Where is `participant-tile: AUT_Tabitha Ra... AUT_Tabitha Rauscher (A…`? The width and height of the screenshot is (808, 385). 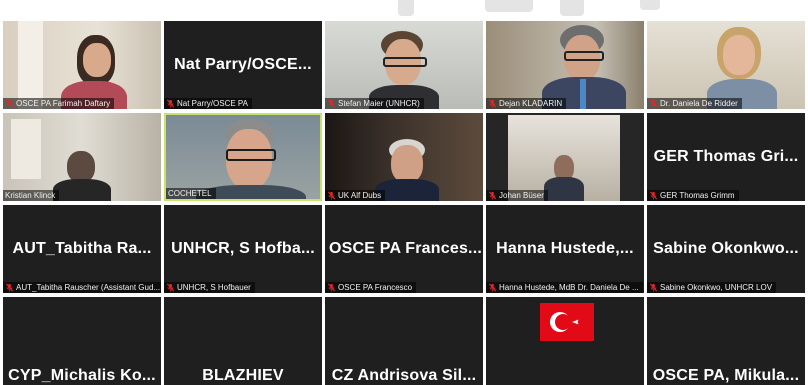
participant-tile: AUT_Tabitha Ra... AUT_Tabitha Rauscher (A… is located at coordinates (82, 249).